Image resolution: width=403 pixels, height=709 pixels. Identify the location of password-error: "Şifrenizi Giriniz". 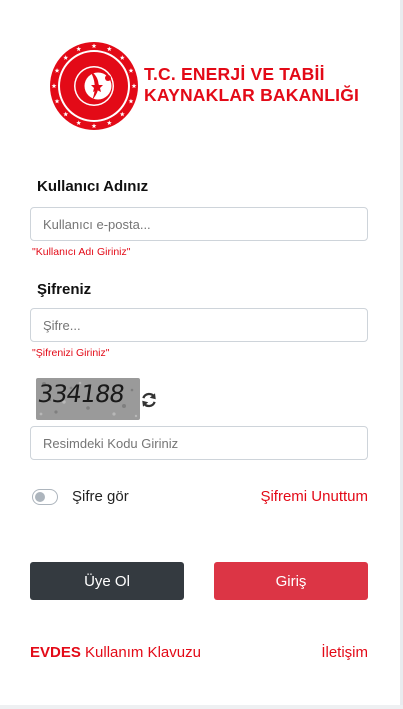
(71, 353).